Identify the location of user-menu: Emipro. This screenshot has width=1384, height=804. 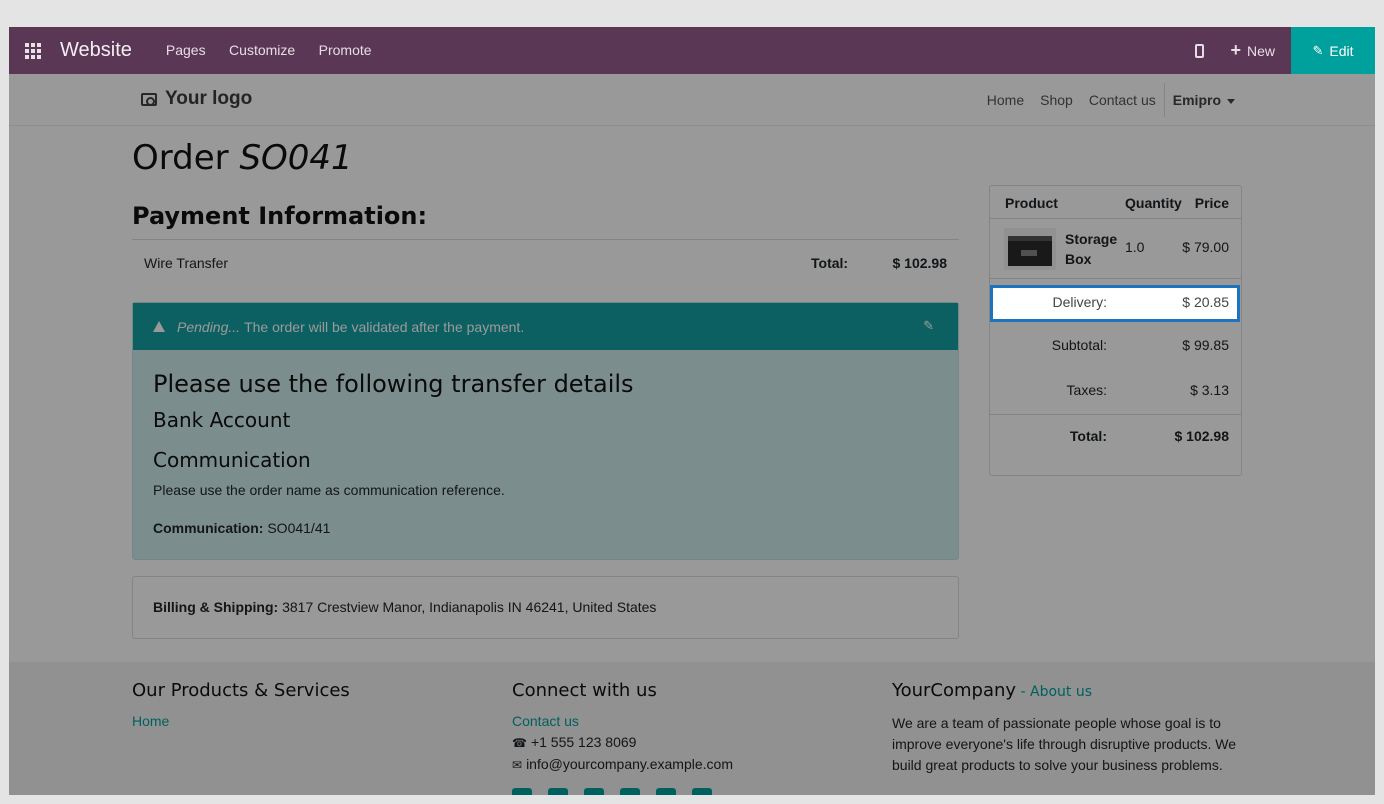
(1204, 100).